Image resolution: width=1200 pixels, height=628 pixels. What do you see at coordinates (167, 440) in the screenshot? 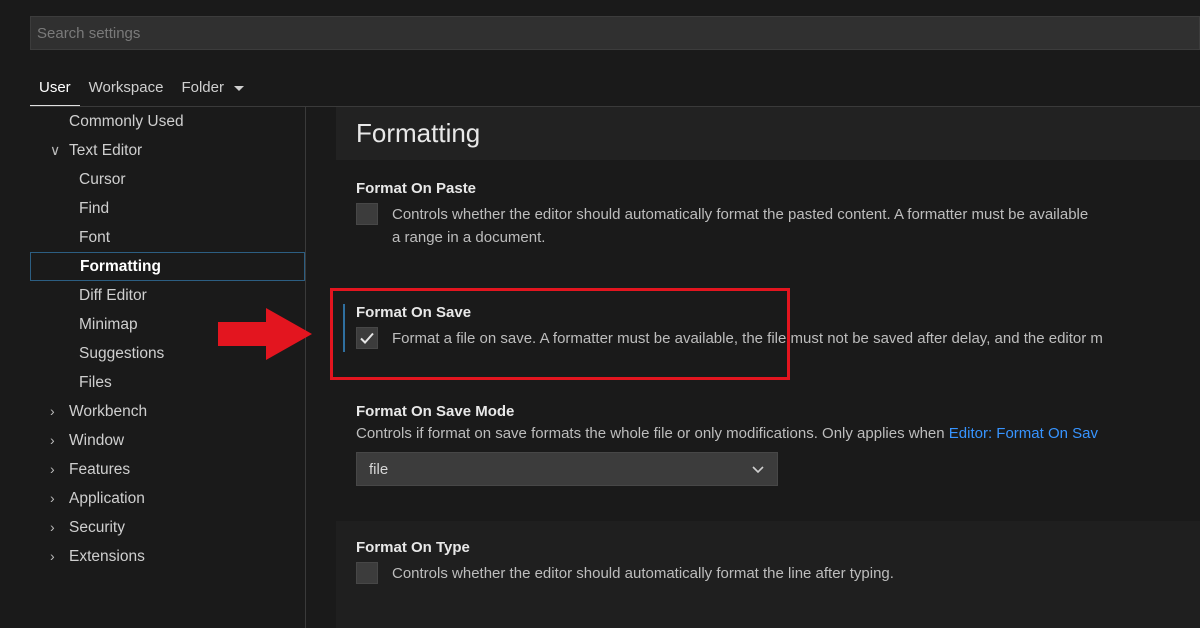
I see `toc-item-window: › Window` at bounding box center [167, 440].